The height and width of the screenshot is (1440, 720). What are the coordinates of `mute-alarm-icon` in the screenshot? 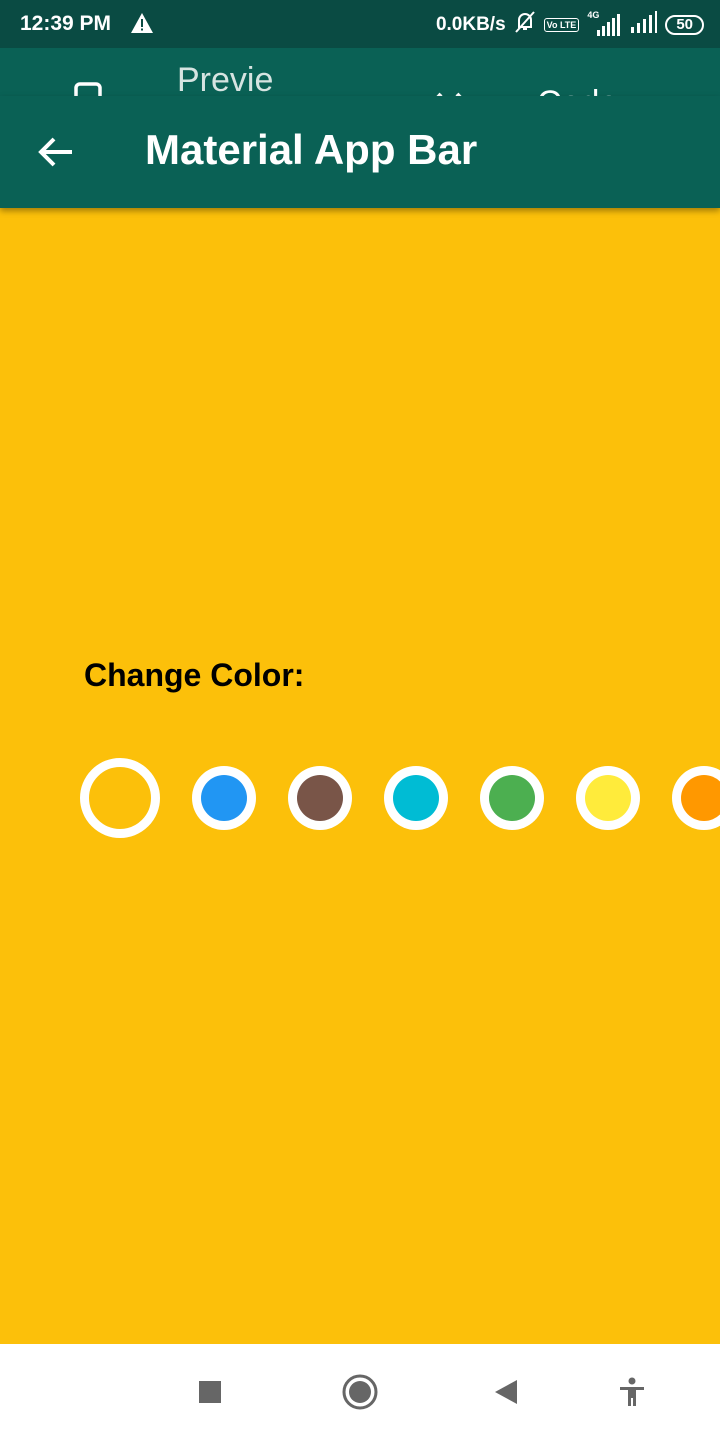 It's located at (525, 25).